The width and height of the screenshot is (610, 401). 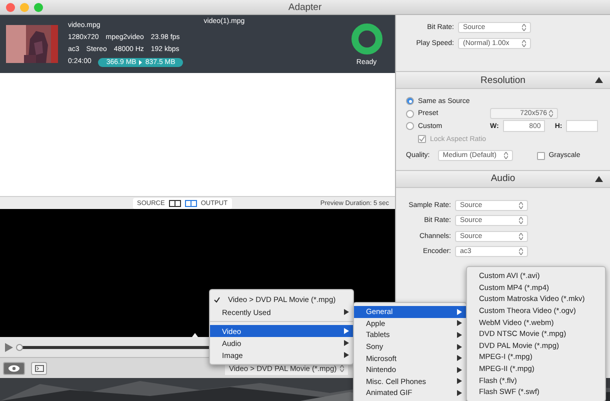 I want to click on section-header: Resolution, so click(x=503, y=80).